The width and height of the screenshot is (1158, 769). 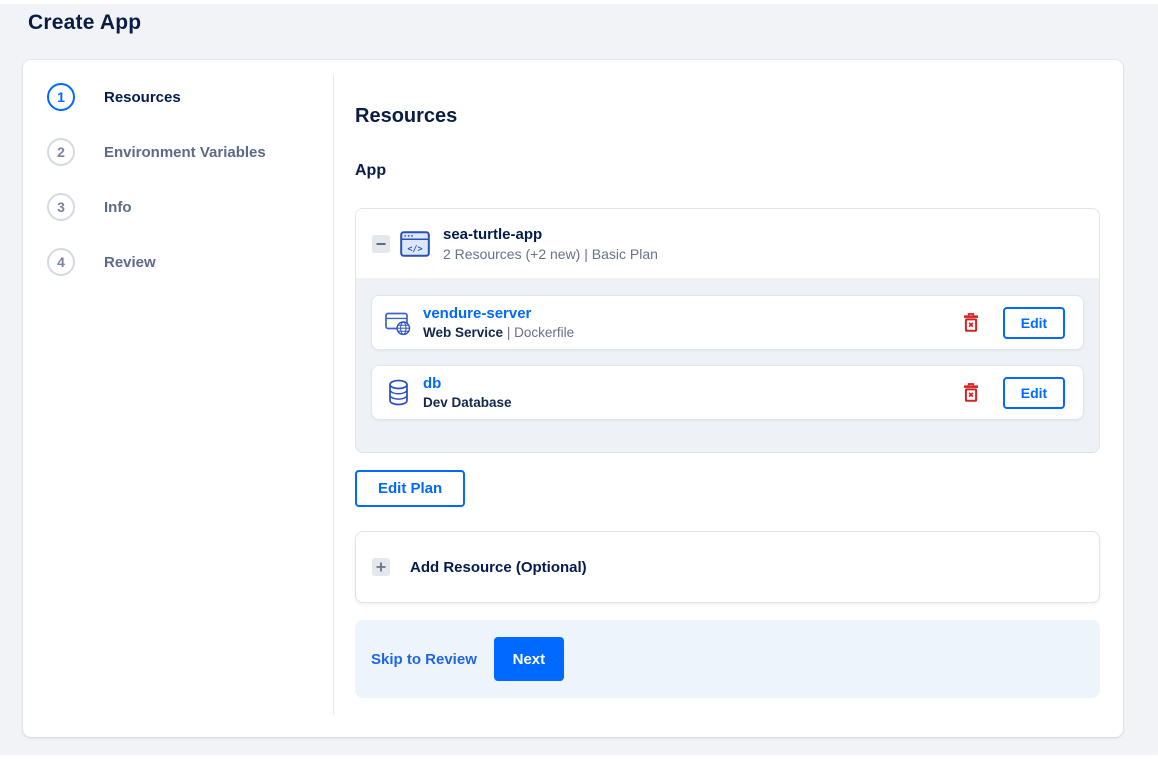 What do you see at coordinates (579, 762) in the screenshot?
I see `bottom-strip` at bounding box center [579, 762].